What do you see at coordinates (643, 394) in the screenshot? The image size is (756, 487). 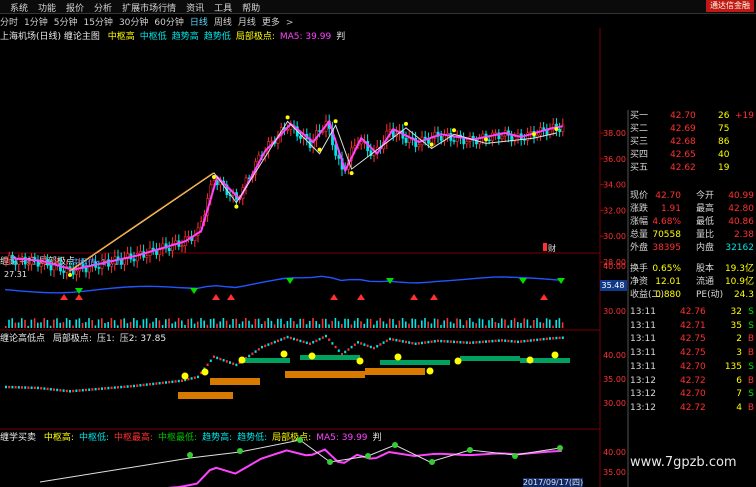 I see `tick-time: 13:12` at bounding box center [643, 394].